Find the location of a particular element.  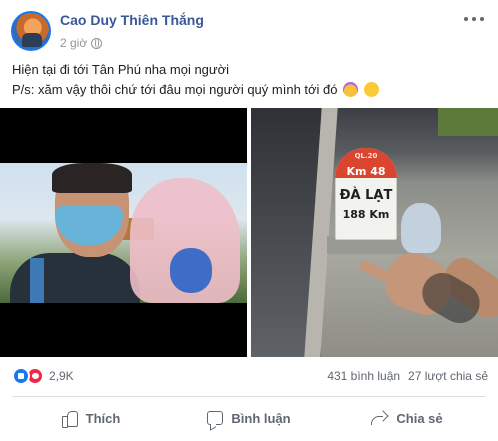

milestone-road-code: QL.20 is located at coordinates (366, 156).